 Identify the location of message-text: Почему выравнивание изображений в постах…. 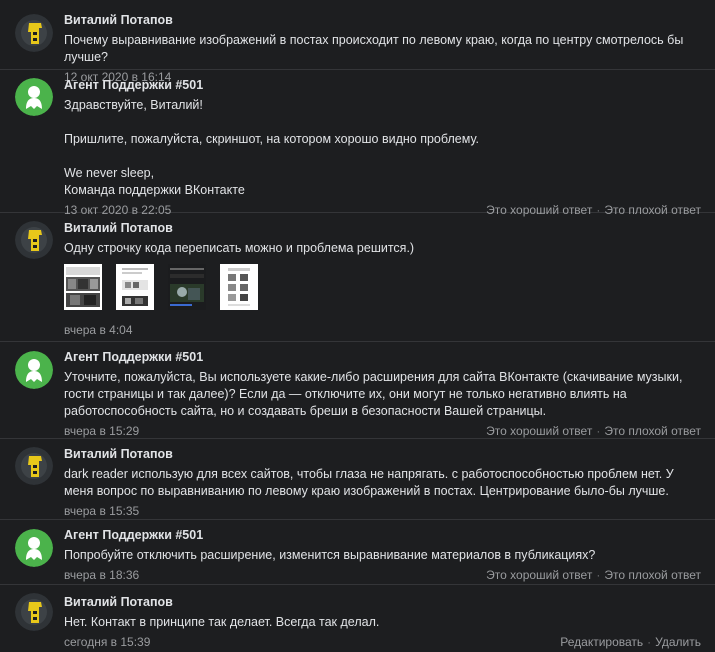
(375, 48).